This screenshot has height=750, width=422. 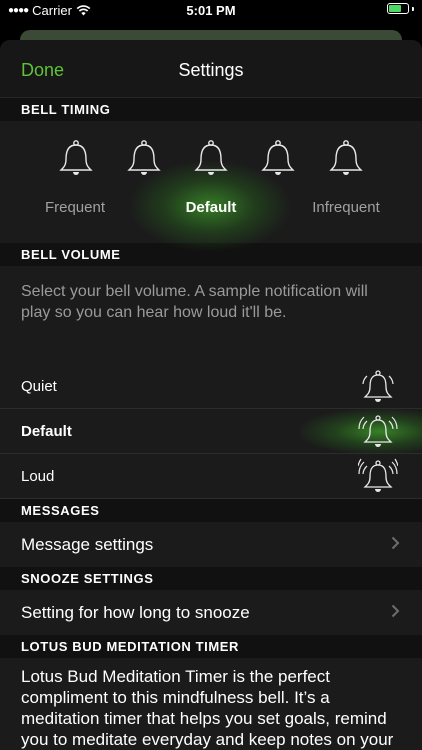 I want to click on volume-option-loud: Loud, so click(x=211, y=476).